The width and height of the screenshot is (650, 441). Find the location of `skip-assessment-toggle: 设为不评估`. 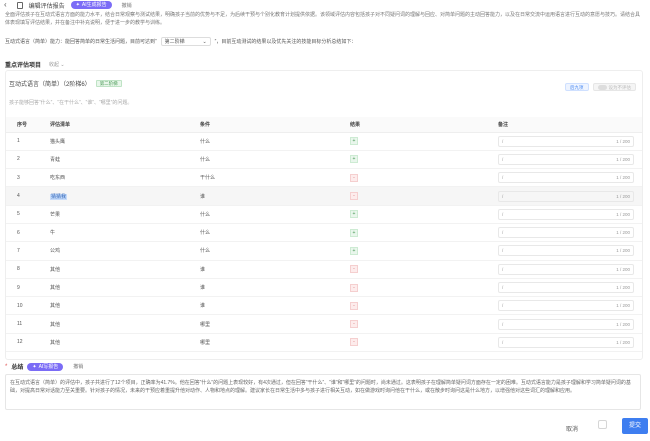

skip-assessment-toggle: 设为不评估 is located at coordinates (614, 87).